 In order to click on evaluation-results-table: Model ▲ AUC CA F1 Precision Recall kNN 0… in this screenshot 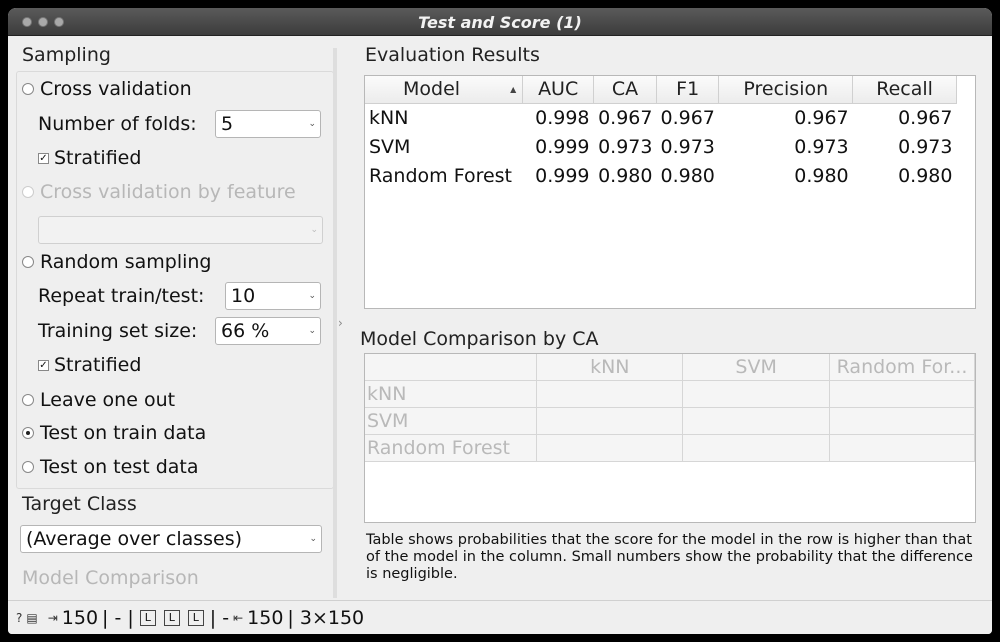, I will do `click(661, 133)`.